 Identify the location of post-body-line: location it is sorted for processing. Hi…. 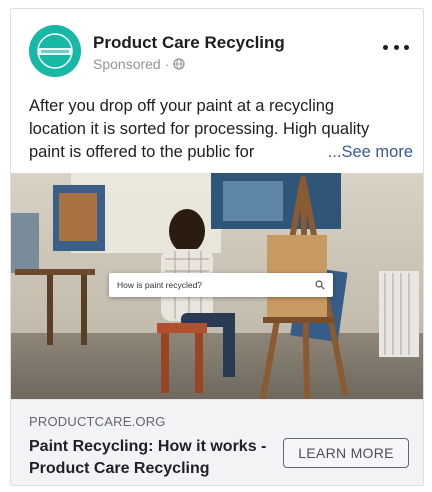
(199, 129).